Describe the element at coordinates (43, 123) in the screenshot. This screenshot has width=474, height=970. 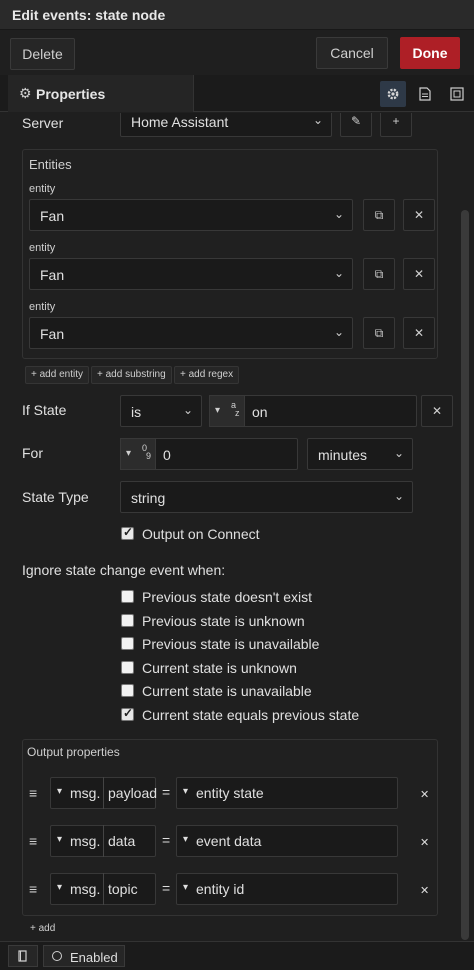
I see `server-label: Server` at that location.